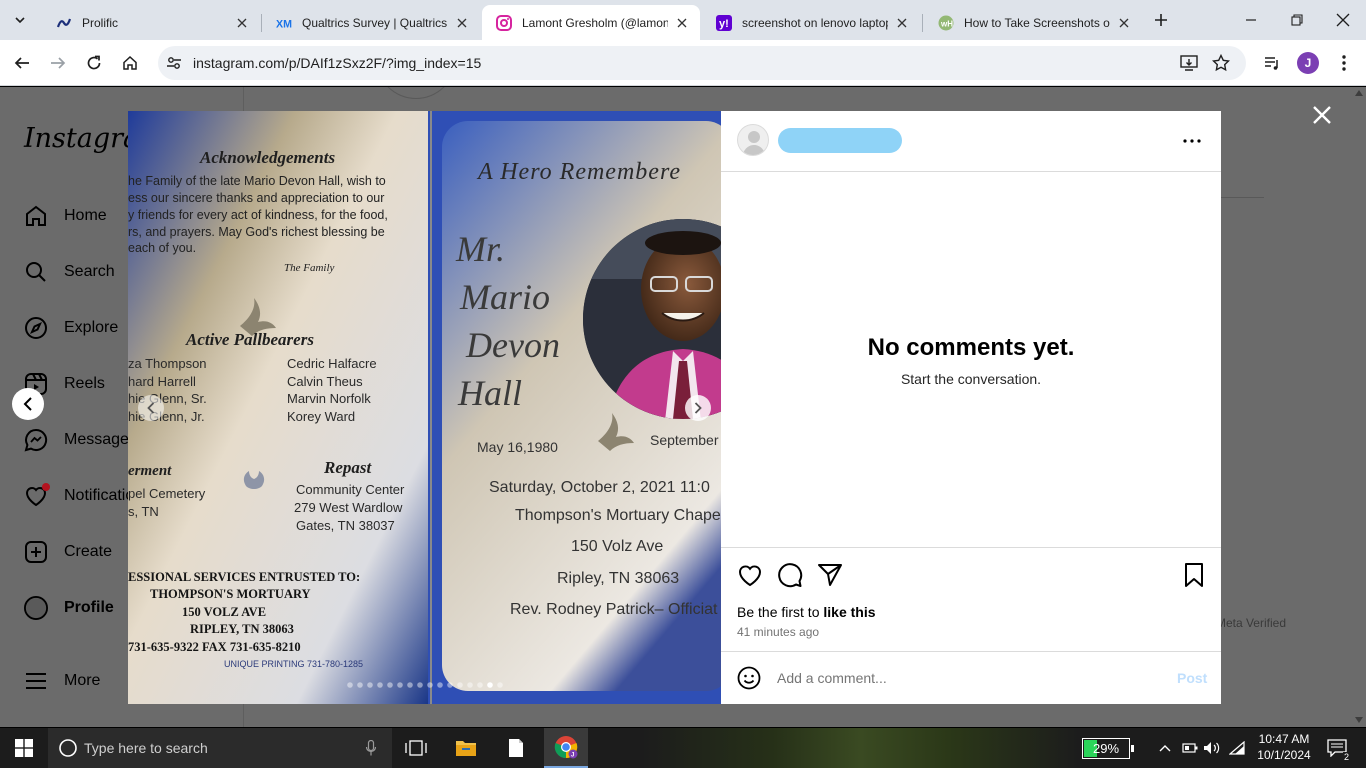  I want to click on search-icon, so click(68, 748).